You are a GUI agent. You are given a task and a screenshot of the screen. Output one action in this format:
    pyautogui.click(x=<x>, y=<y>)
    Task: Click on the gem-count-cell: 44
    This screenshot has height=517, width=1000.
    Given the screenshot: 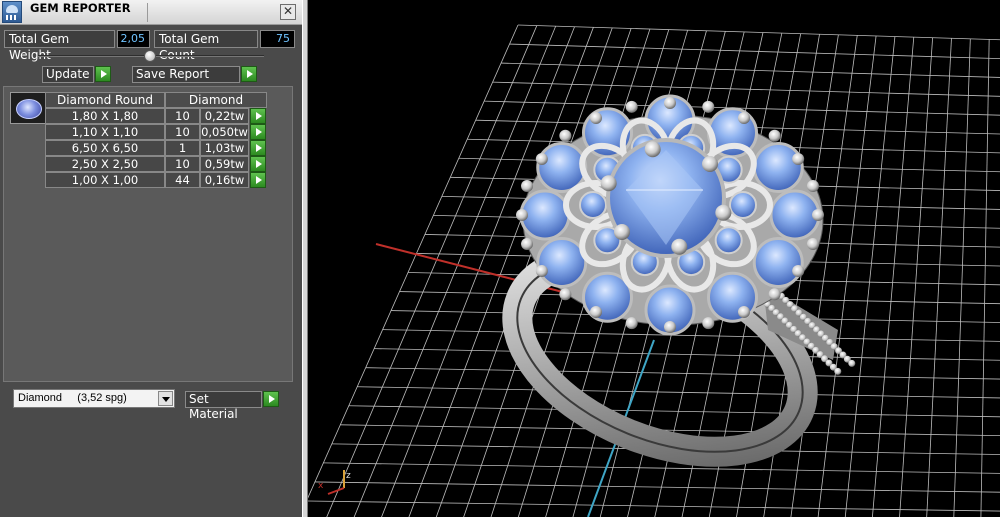 What is the action you would take?
    pyautogui.click(x=182, y=180)
    